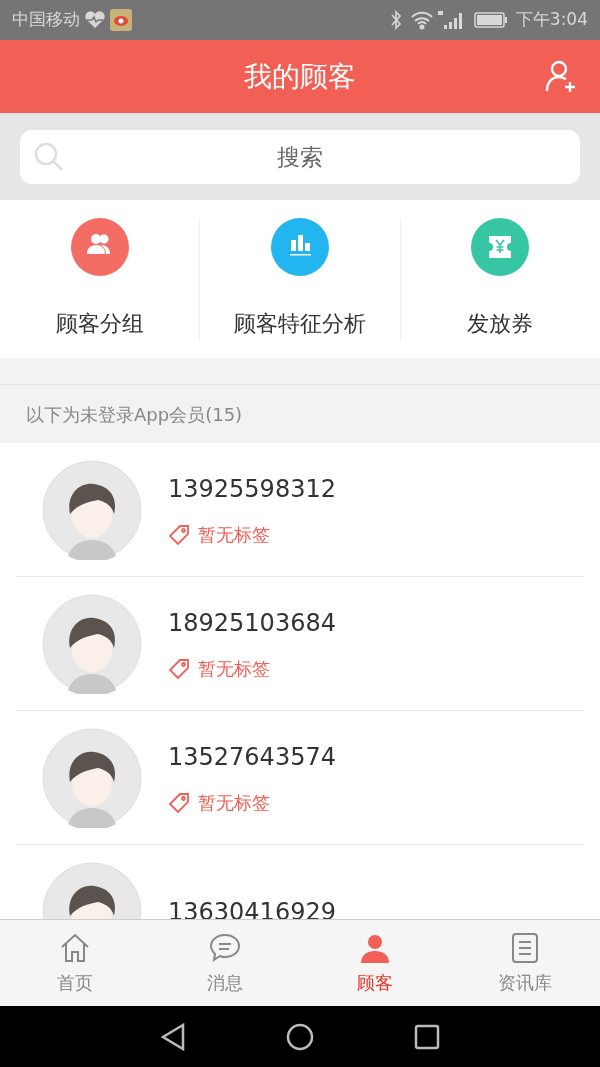  I want to click on bluetooth-icon, so click(395, 20).